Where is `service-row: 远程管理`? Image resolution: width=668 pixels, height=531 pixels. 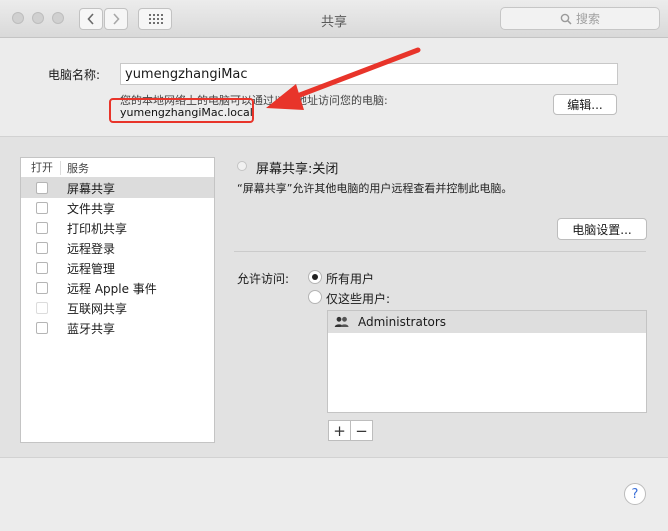 service-row: 远程管理 is located at coordinates (117, 268).